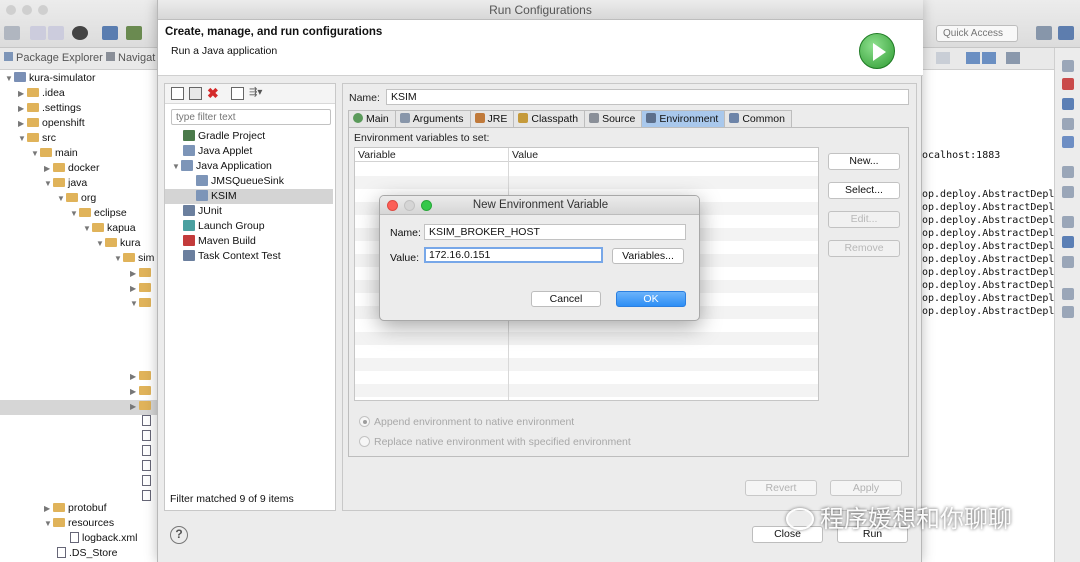 This screenshot has height=562, width=1080. What do you see at coordinates (651, 299) in the screenshot?
I see `ok-button: OK` at bounding box center [651, 299].